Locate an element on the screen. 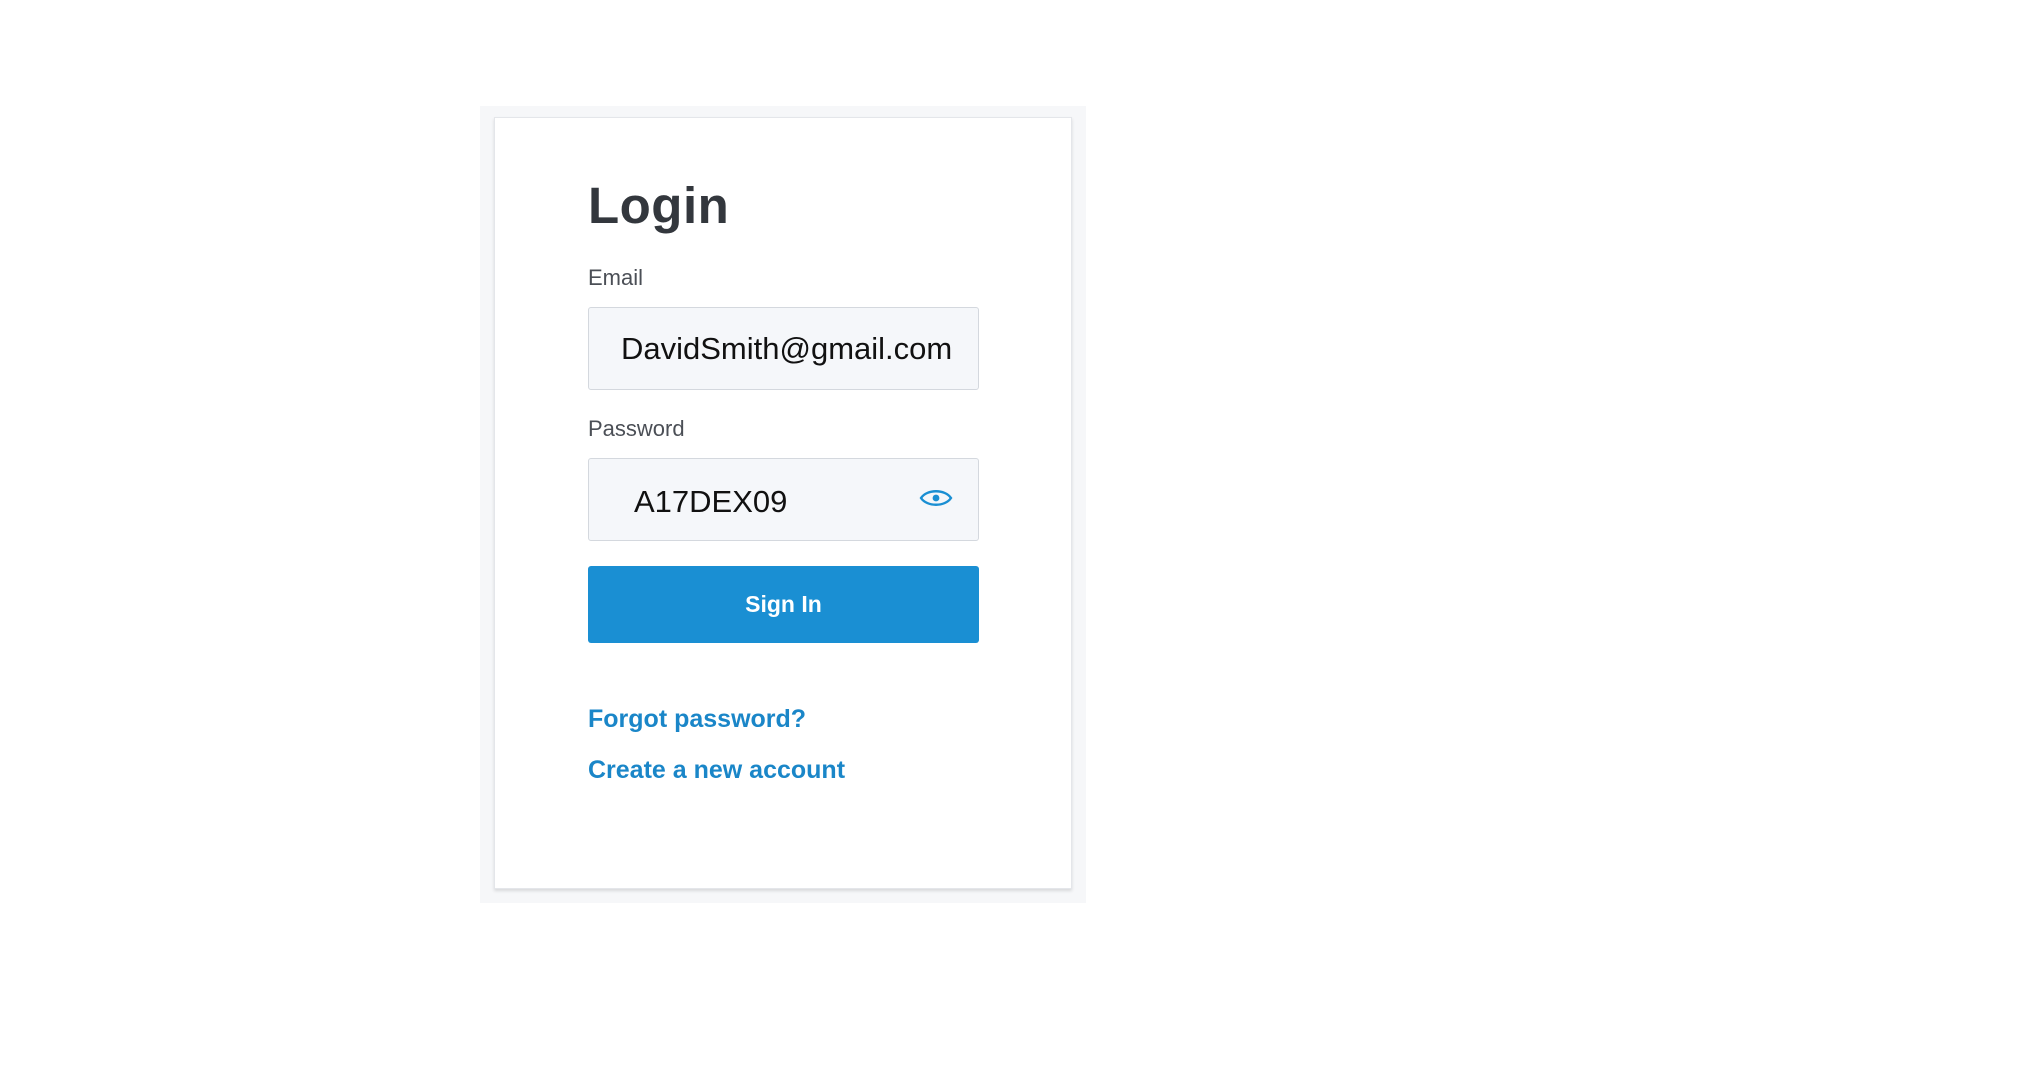 The image size is (2019, 1083). password-value: A17DEX09 is located at coordinates (711, 501).